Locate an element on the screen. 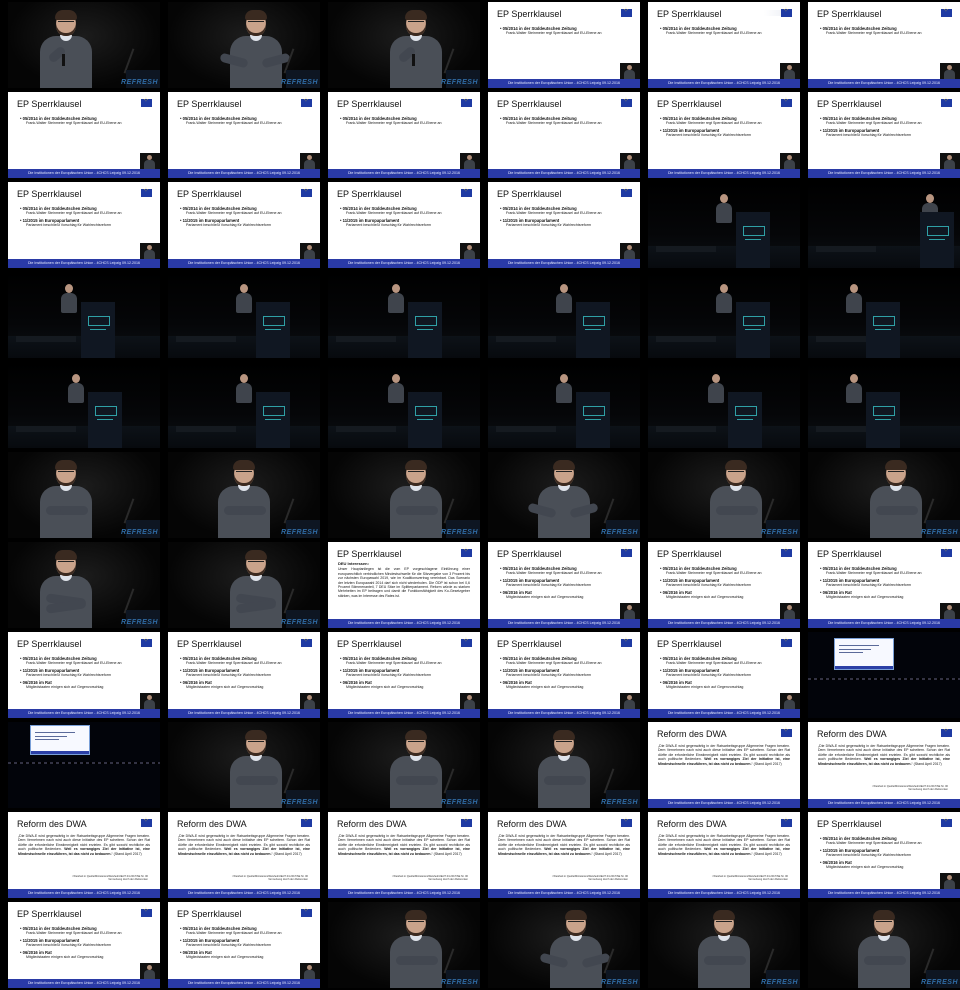 This screenshot has width=960, height=990. footnote-line: Vermerkung durch den Referenten is located at coordinates (128, 879).